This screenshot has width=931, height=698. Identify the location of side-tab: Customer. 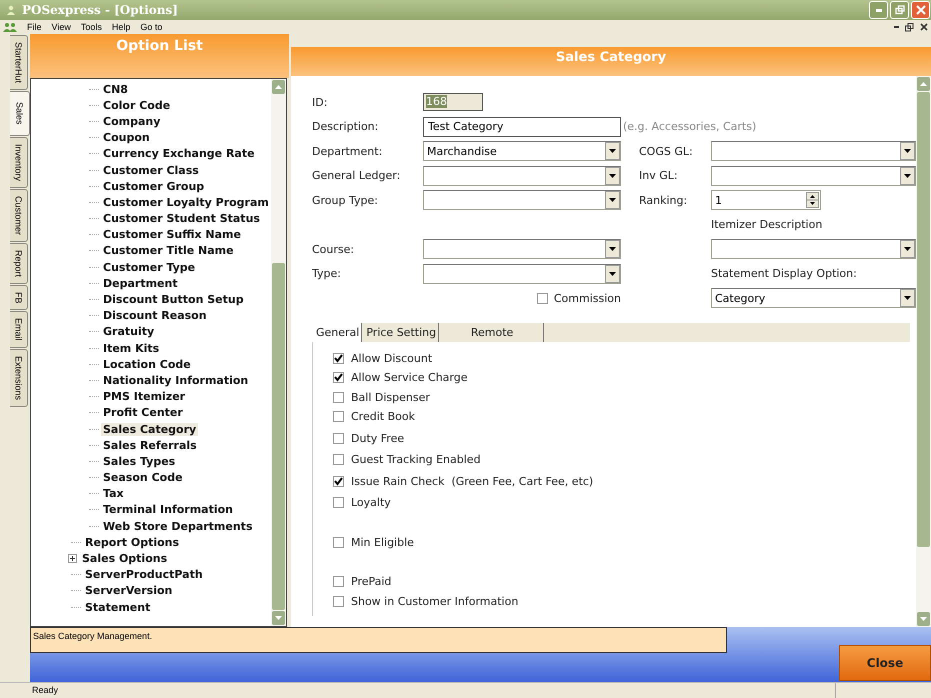
(19, 215).